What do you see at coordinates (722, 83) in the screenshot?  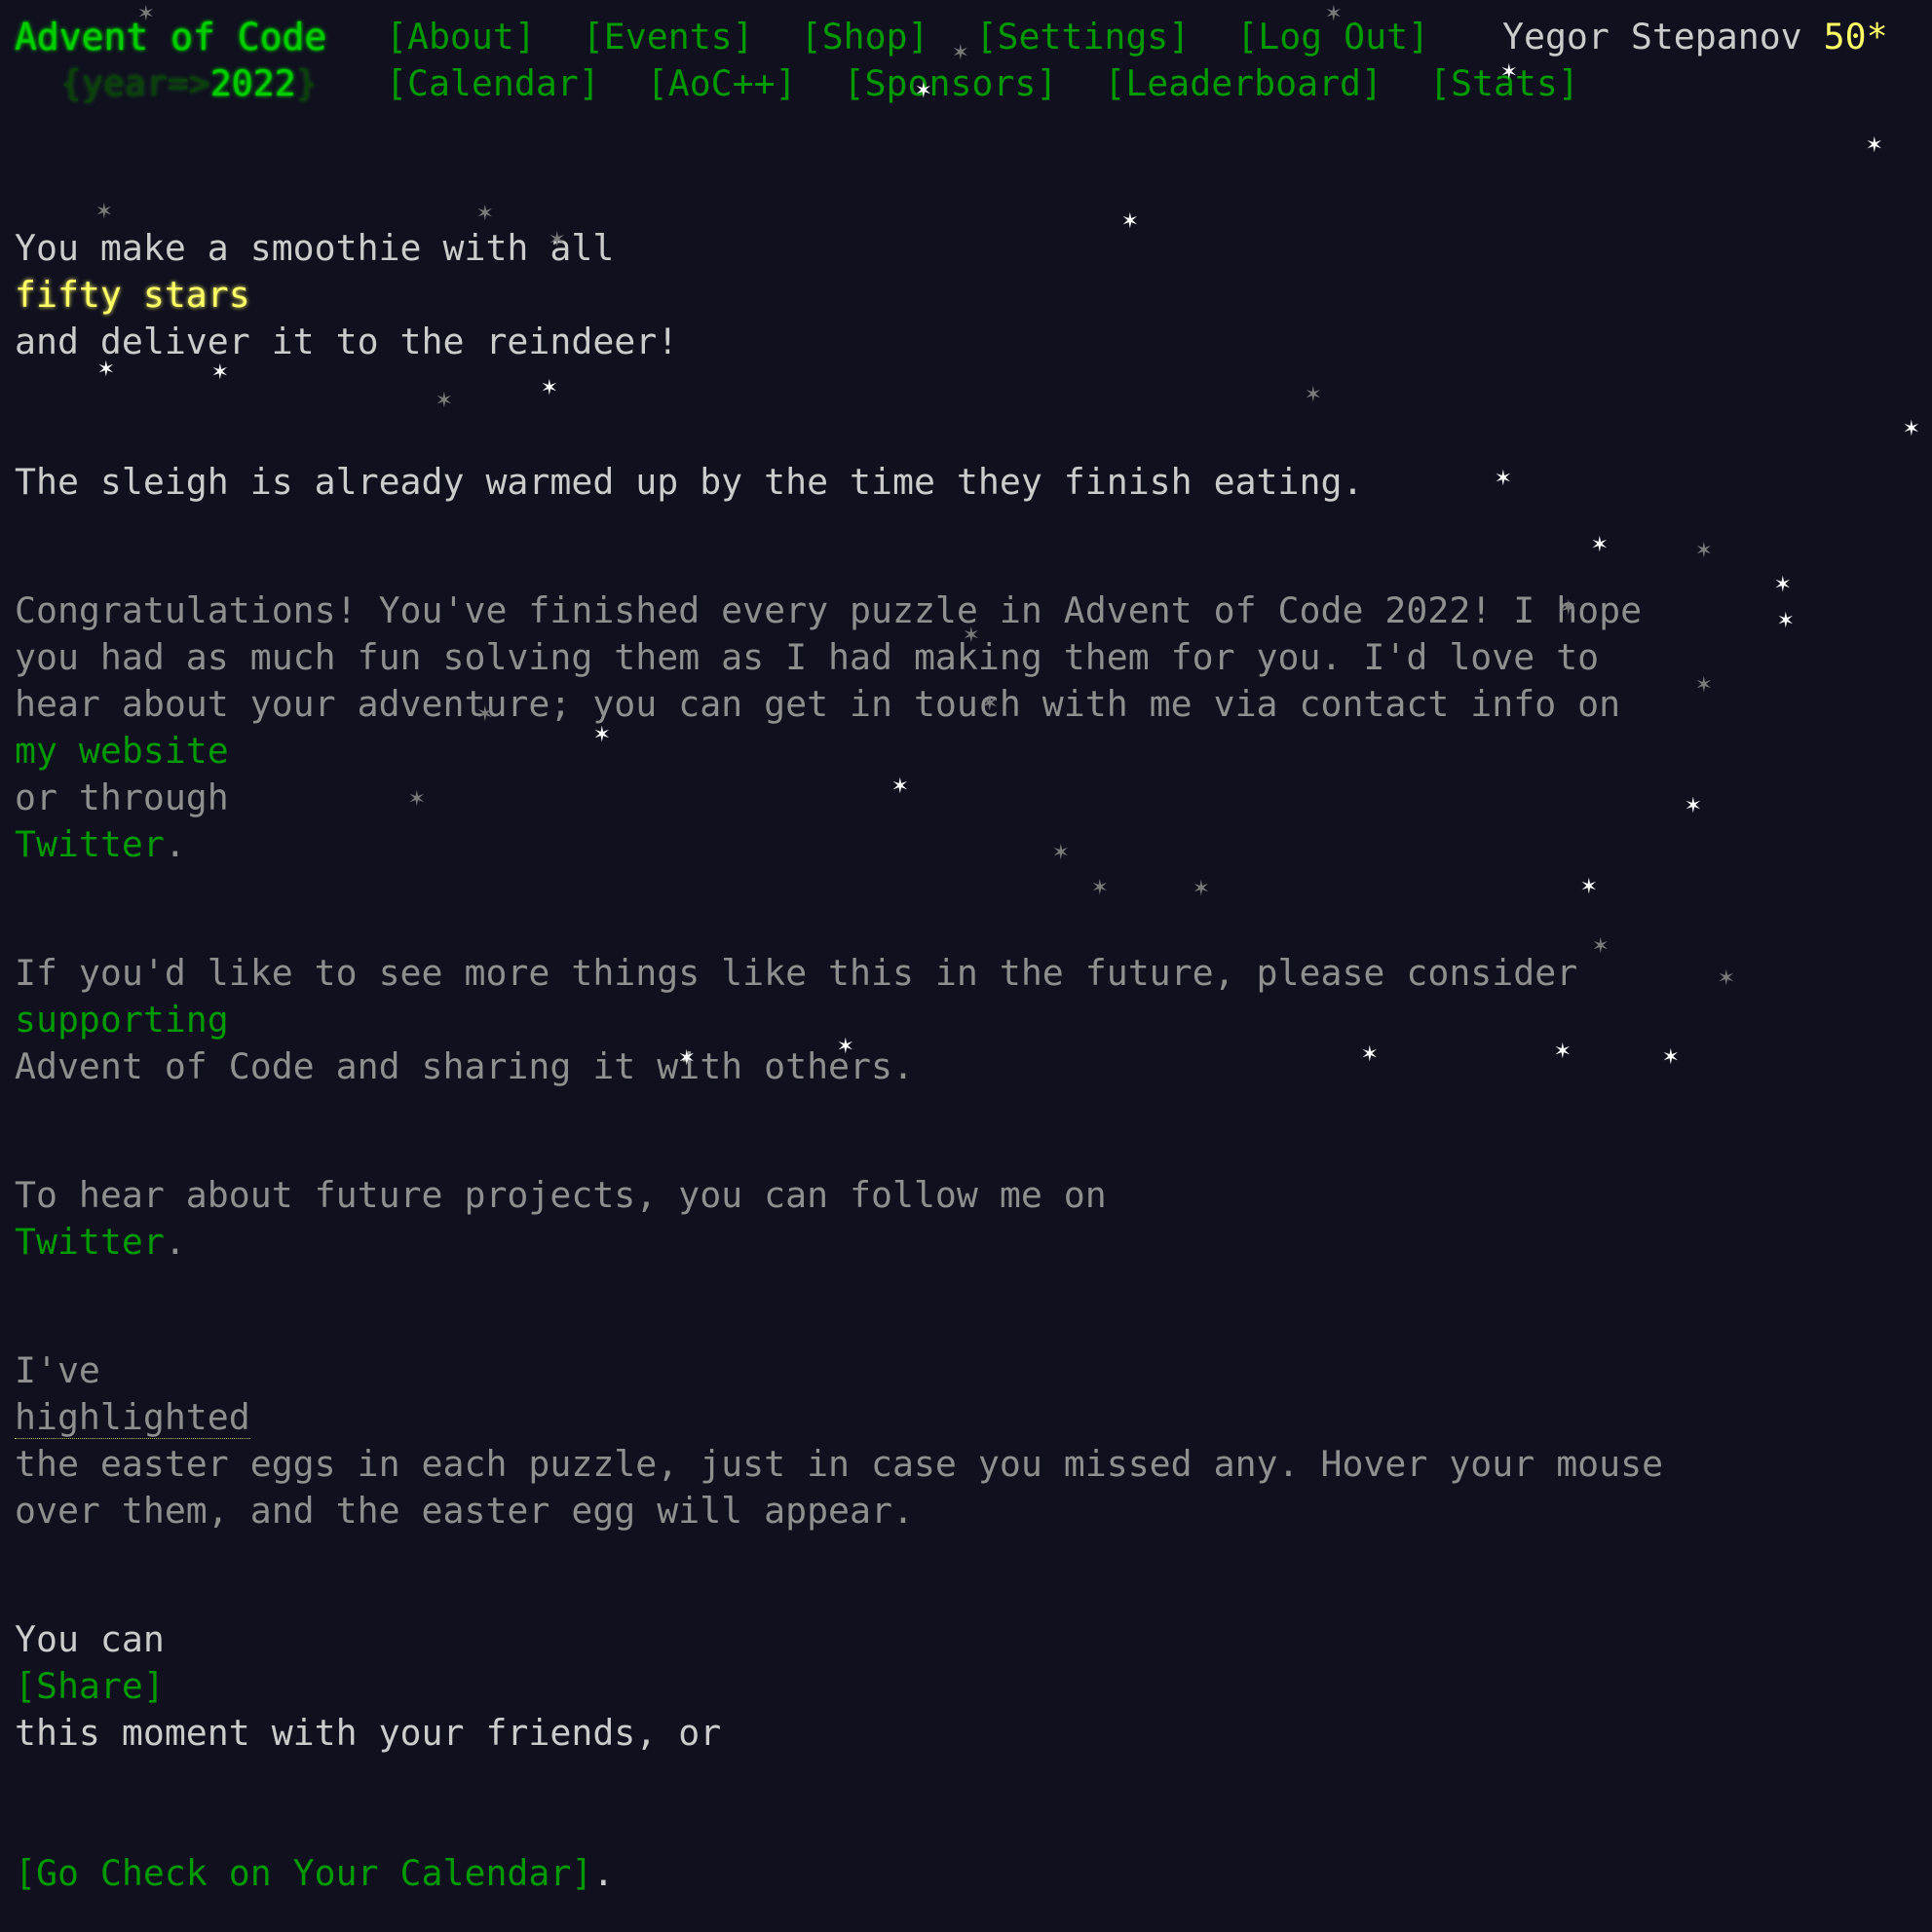 I see `nav-aocplusplus: [AoC++]` at bounding box center [722, 83].